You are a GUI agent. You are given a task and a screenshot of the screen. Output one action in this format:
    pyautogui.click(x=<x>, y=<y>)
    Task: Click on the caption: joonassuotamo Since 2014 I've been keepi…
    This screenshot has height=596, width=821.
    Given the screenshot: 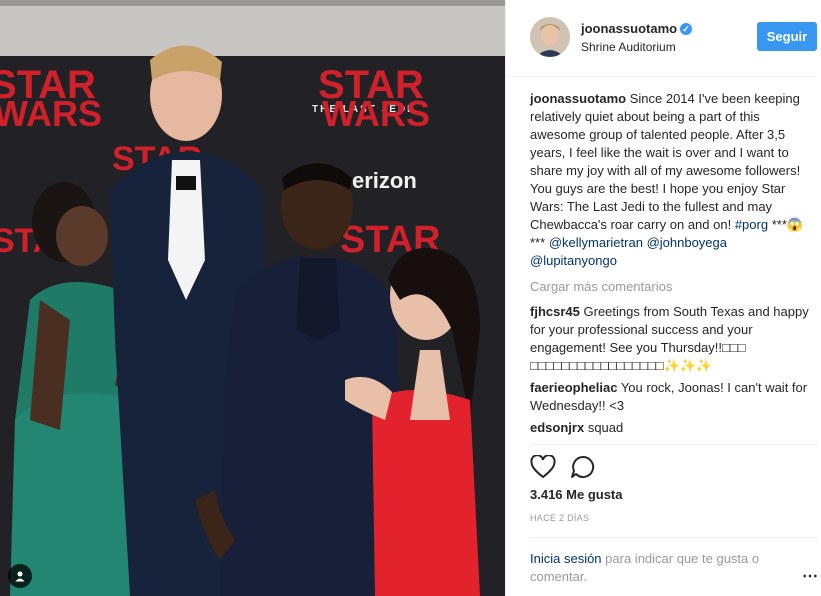 What is the action you would take?
    pyautogui.click(x=671, y=180)
    